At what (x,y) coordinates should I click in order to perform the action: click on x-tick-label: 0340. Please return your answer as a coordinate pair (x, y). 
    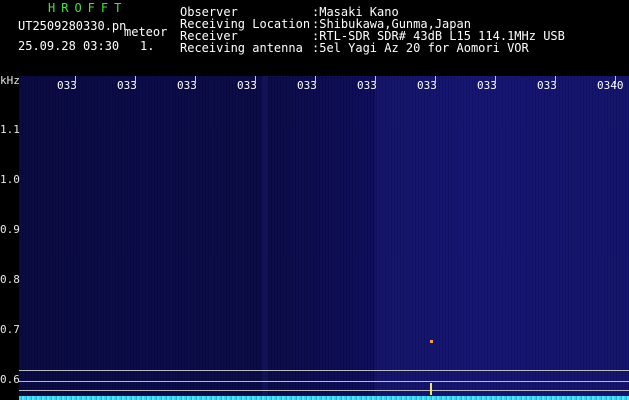
    Looking at the image, I should click on (610, 85).